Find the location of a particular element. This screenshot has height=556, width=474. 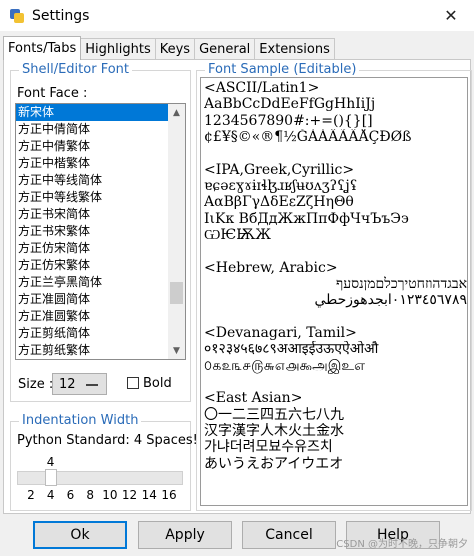

font-list-item: 方正准圆简体 is located at coordinates (92, 299).